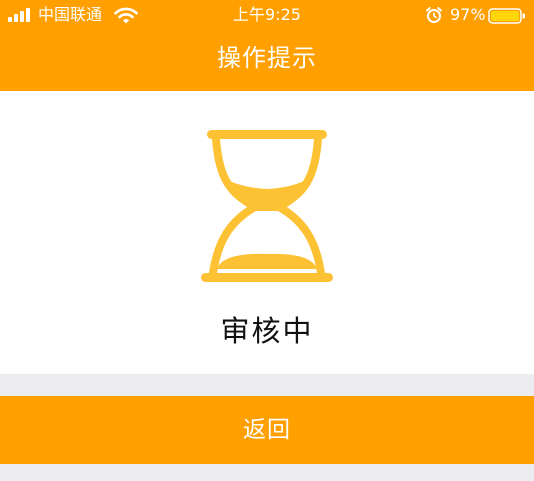 Image resolution: width=534 pixels, height=481 pixels. I want to click on back-button: 返回, so click(267, 430).